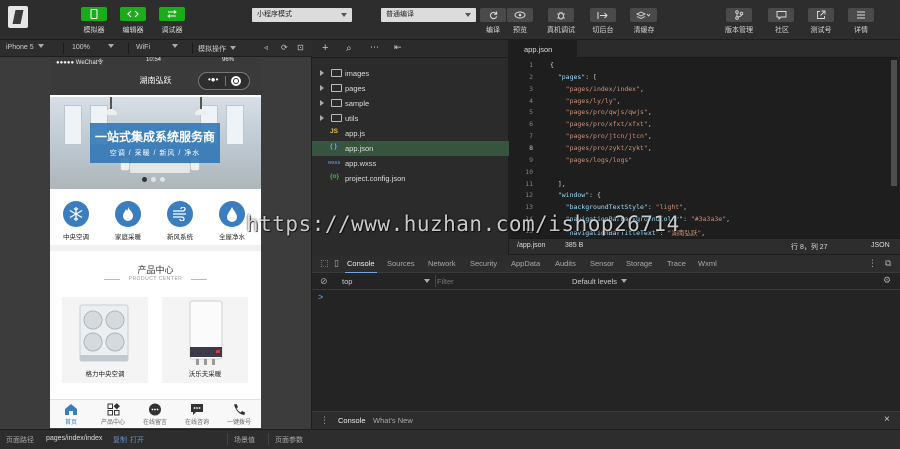  Describe the element at coordinates (888, 263) in the screenshot. I see `dock-icon: ⧉` at that location.